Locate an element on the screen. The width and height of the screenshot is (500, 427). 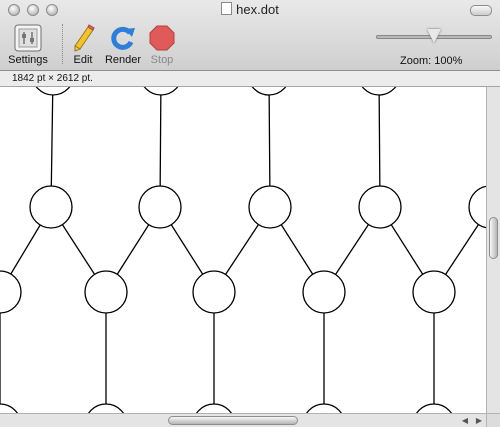
zoom-label: Zoom: 100% is located at coordinates (431, 61).